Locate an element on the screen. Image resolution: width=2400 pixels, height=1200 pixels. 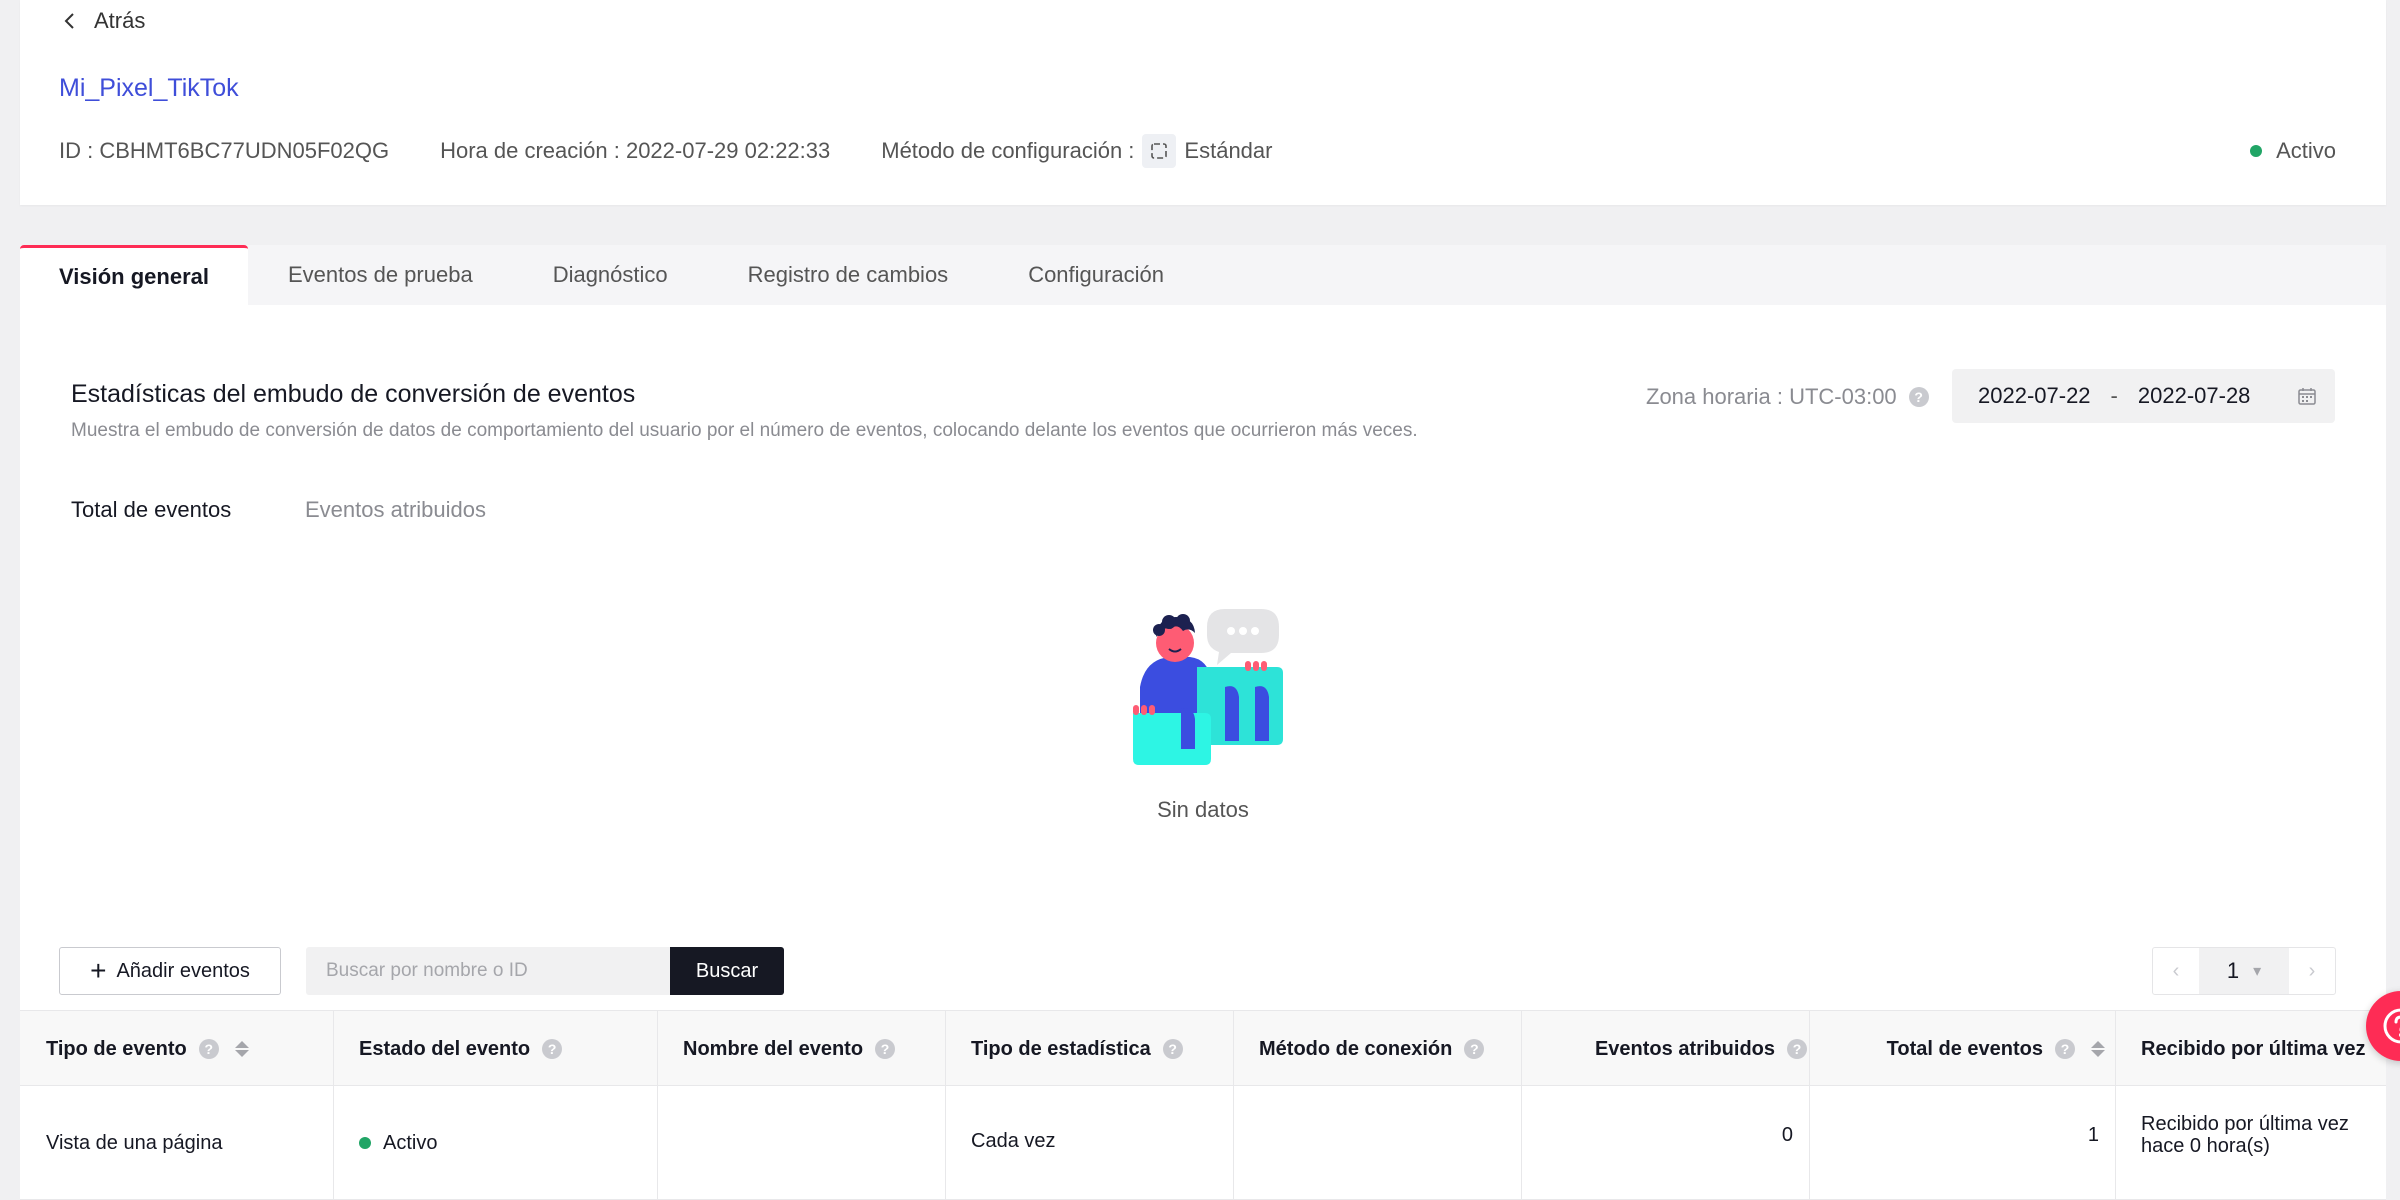
calendar-icon is located at coordinates (2307, 396).